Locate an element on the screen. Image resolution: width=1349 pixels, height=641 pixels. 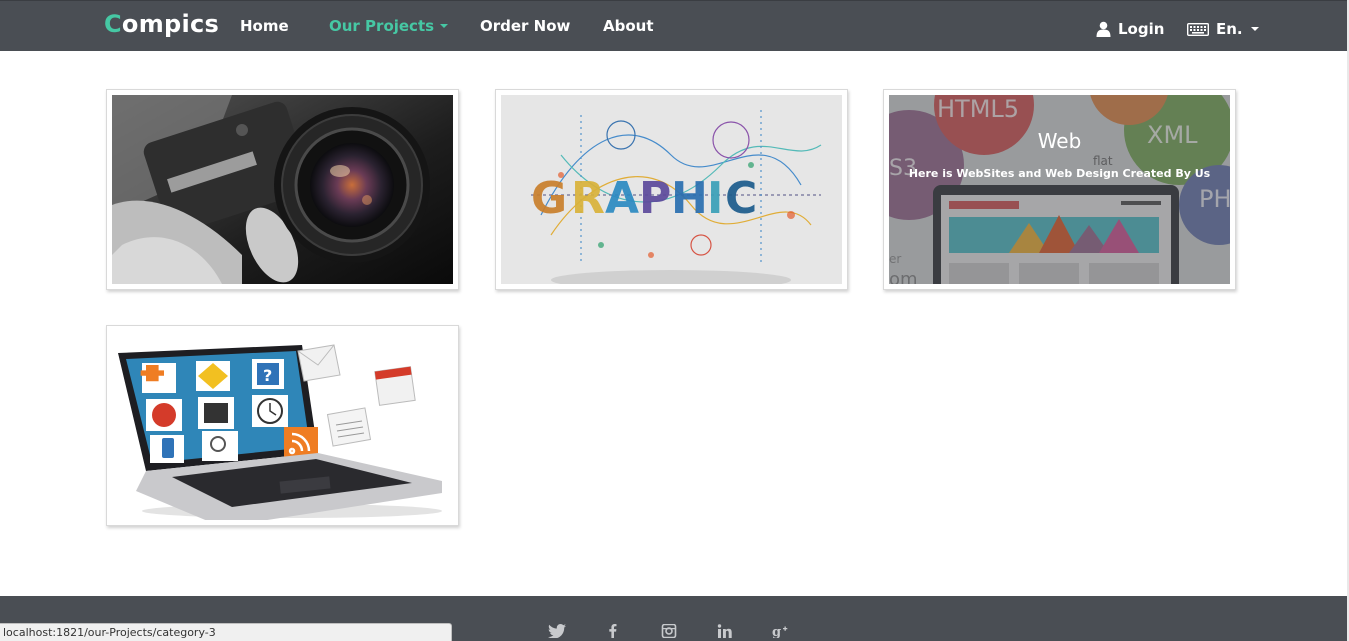
nav-our-projects-dropdown: Our Projects is located at coordinates (389, 26).